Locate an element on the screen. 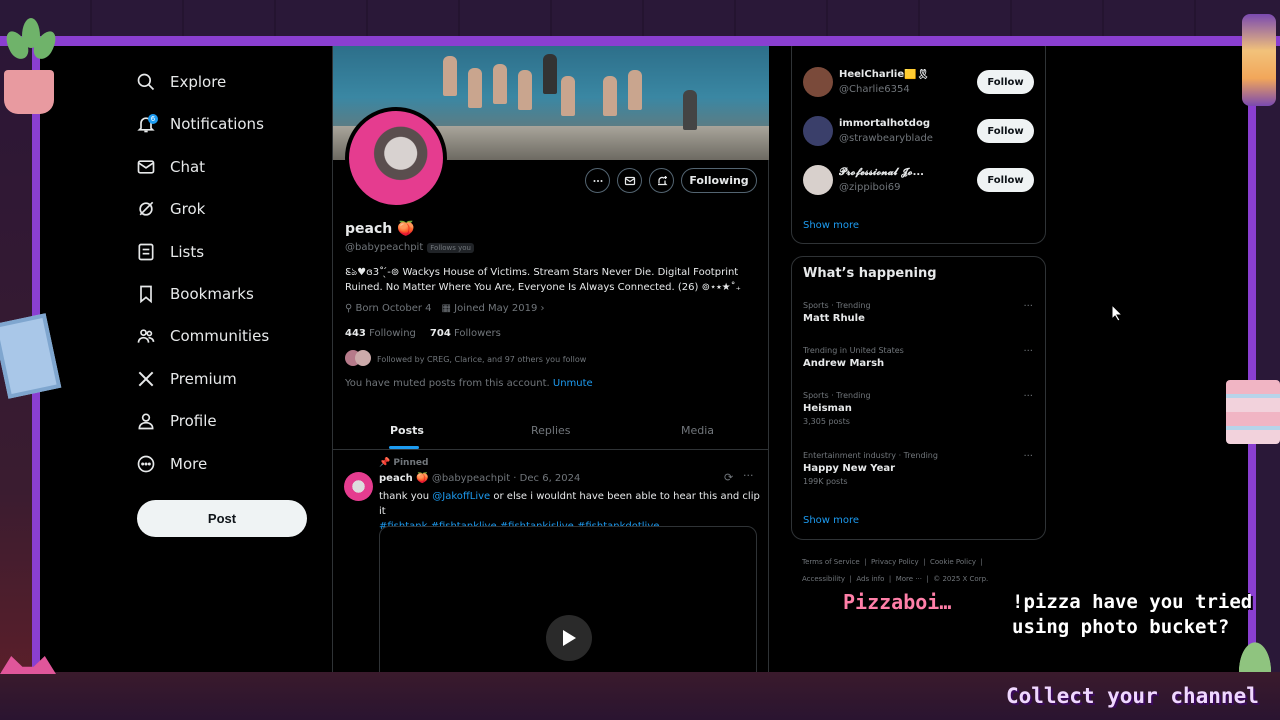 Image resolution: width=1280 pixels, height=720 pixels. calendar-icon: ▦ is located at coordinates (446, 308).